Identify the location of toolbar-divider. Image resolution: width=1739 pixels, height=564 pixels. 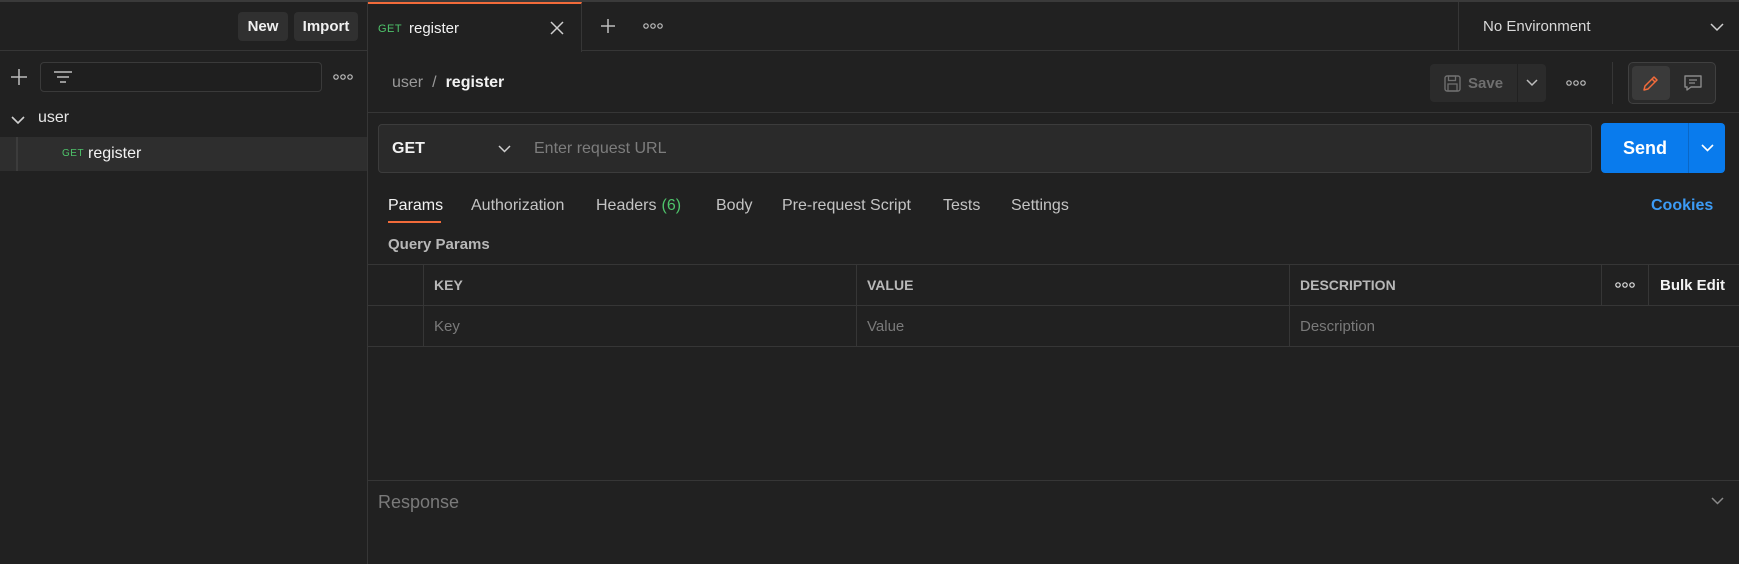
(1612, 83).